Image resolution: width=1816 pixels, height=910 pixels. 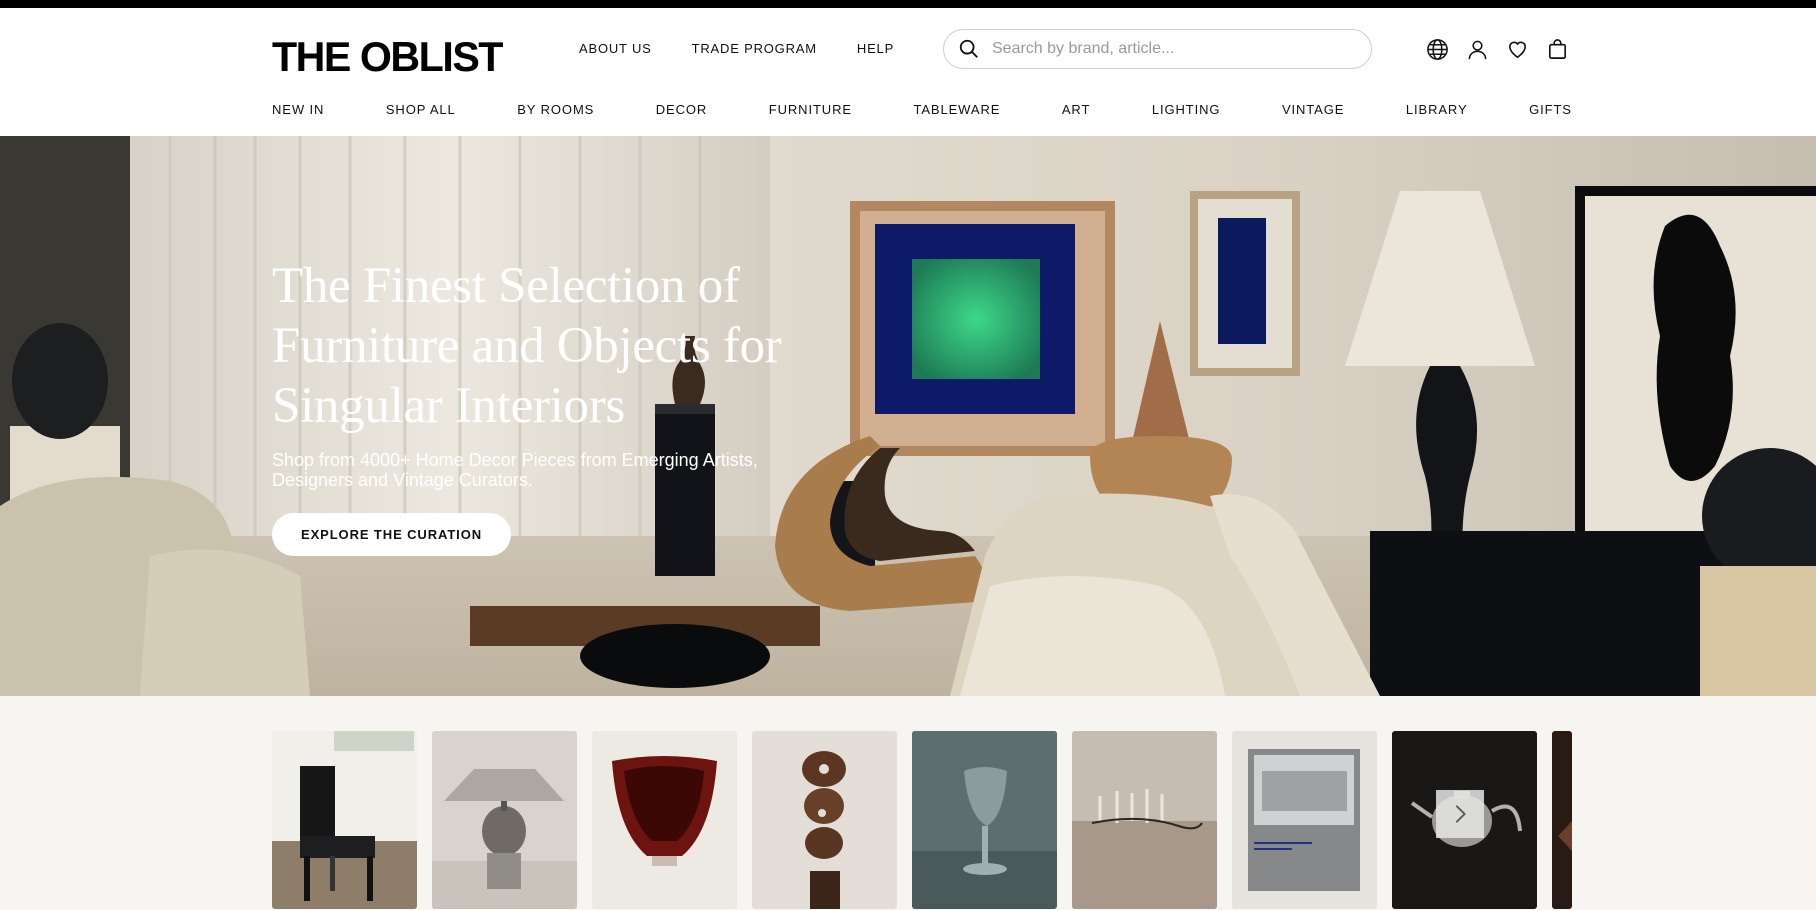 I want to click on chevron-right-icon, so click(x=1460, y=814).